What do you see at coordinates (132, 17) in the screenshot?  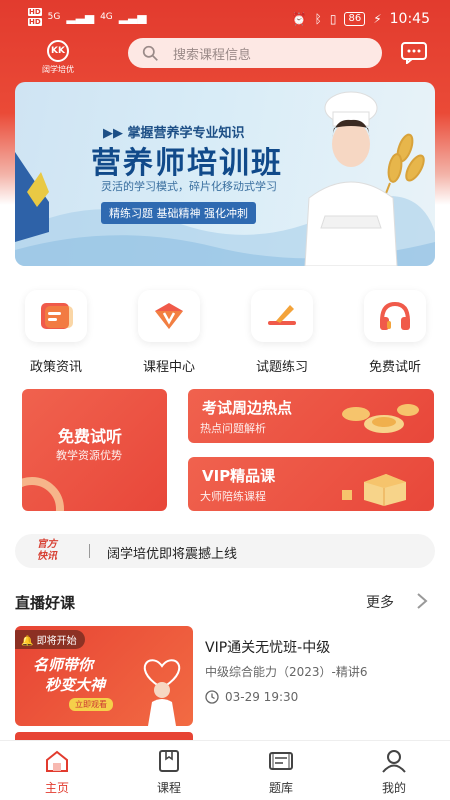 I see `signal2-bars-icon: ▂▃▅` at bounding box center [132, 17].